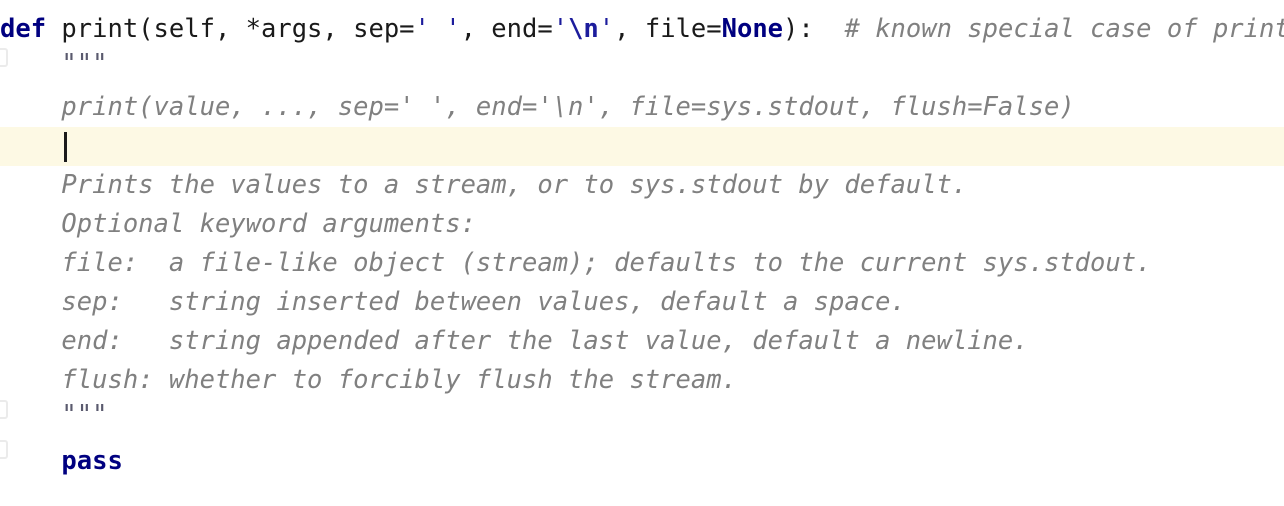 This screenshot has height=506, width=1284. I want to click on keyword-pass: pass, so click(92, 461).